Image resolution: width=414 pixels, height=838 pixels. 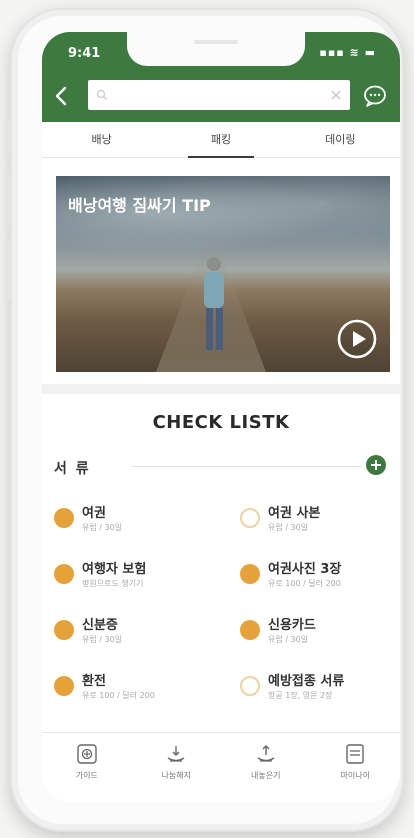 I want to click on section-divider, so click(x=221, y=389).